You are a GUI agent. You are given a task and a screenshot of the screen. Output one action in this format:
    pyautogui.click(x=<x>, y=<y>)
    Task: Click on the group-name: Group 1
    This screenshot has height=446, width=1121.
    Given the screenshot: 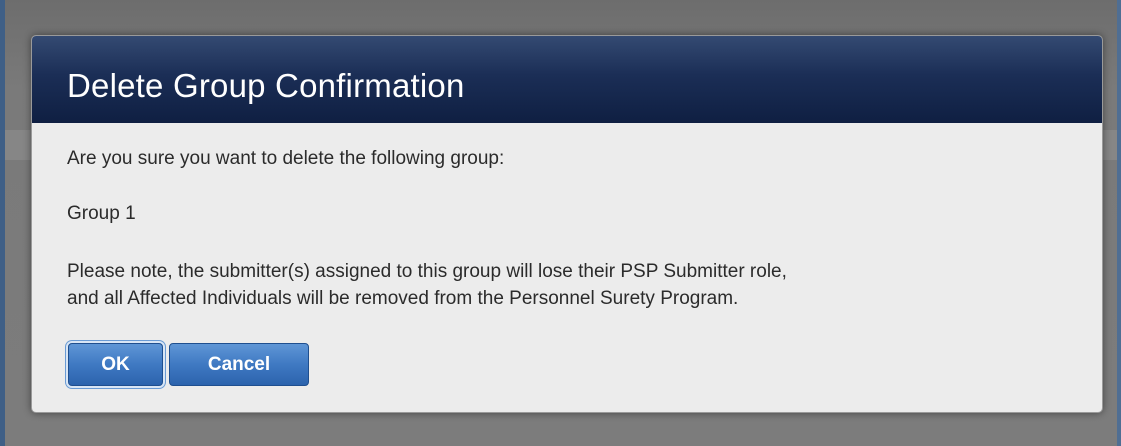 What is the action you would take?
    pyautogui.click(x=101, y=213)
    